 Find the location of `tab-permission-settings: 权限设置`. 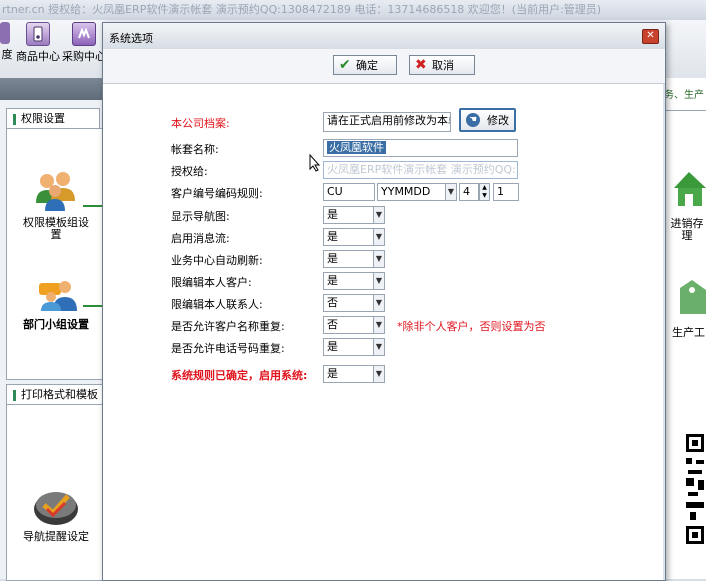

tab-permission-settings: 权限设置 is located at coordinates (53, 118).